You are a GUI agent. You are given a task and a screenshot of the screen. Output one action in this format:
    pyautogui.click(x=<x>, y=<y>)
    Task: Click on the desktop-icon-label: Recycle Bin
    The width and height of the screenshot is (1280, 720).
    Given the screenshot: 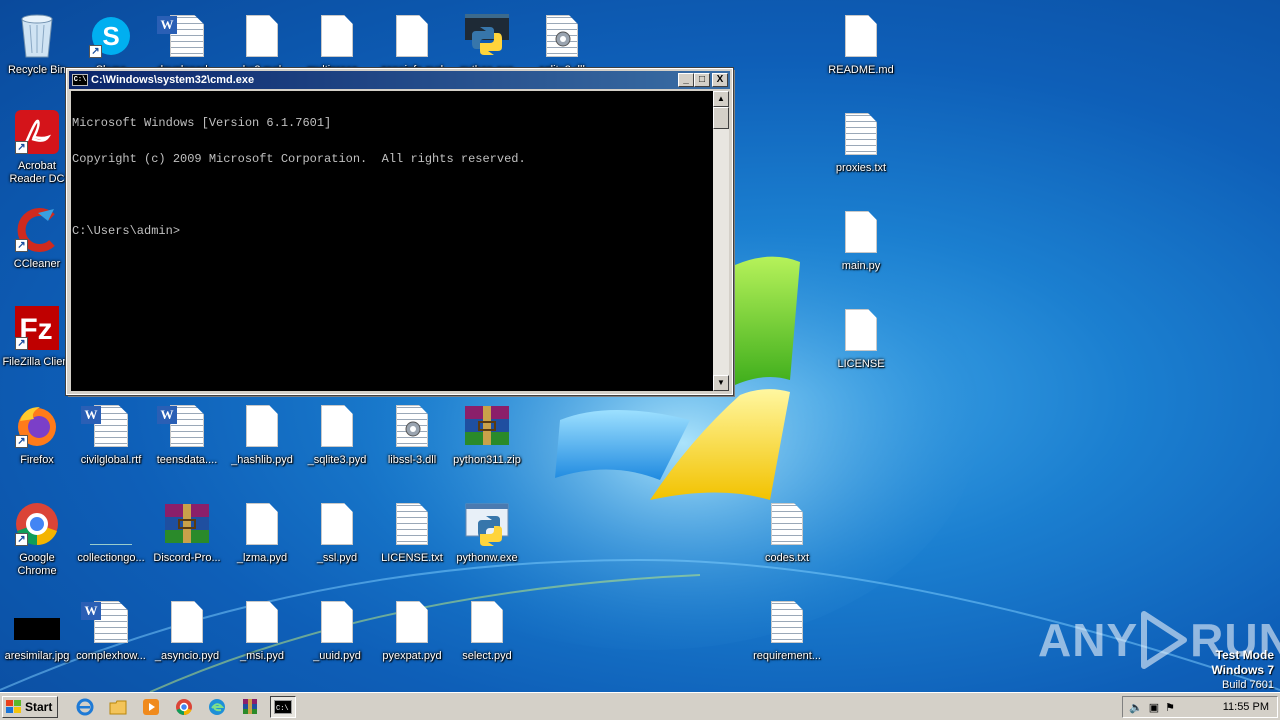 What is the action you would take?
    pyautogui.click(x=37, y=70)
    